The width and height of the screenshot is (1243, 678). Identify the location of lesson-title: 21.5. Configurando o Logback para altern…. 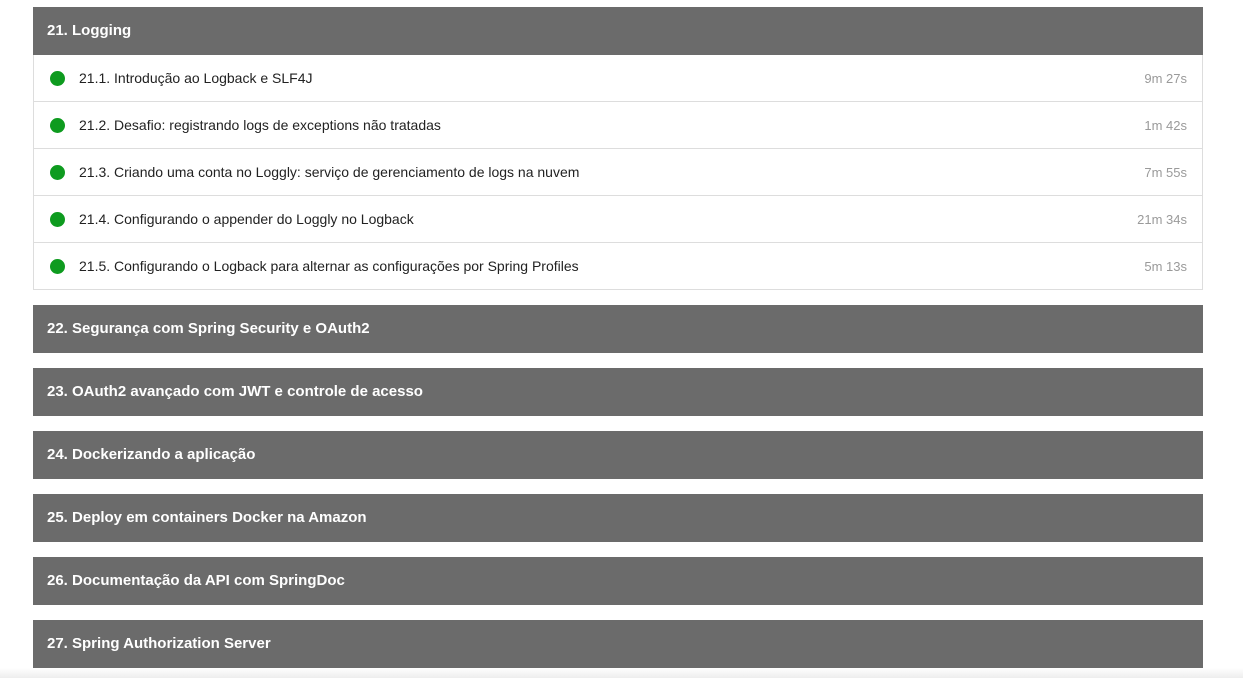
(329, 266).